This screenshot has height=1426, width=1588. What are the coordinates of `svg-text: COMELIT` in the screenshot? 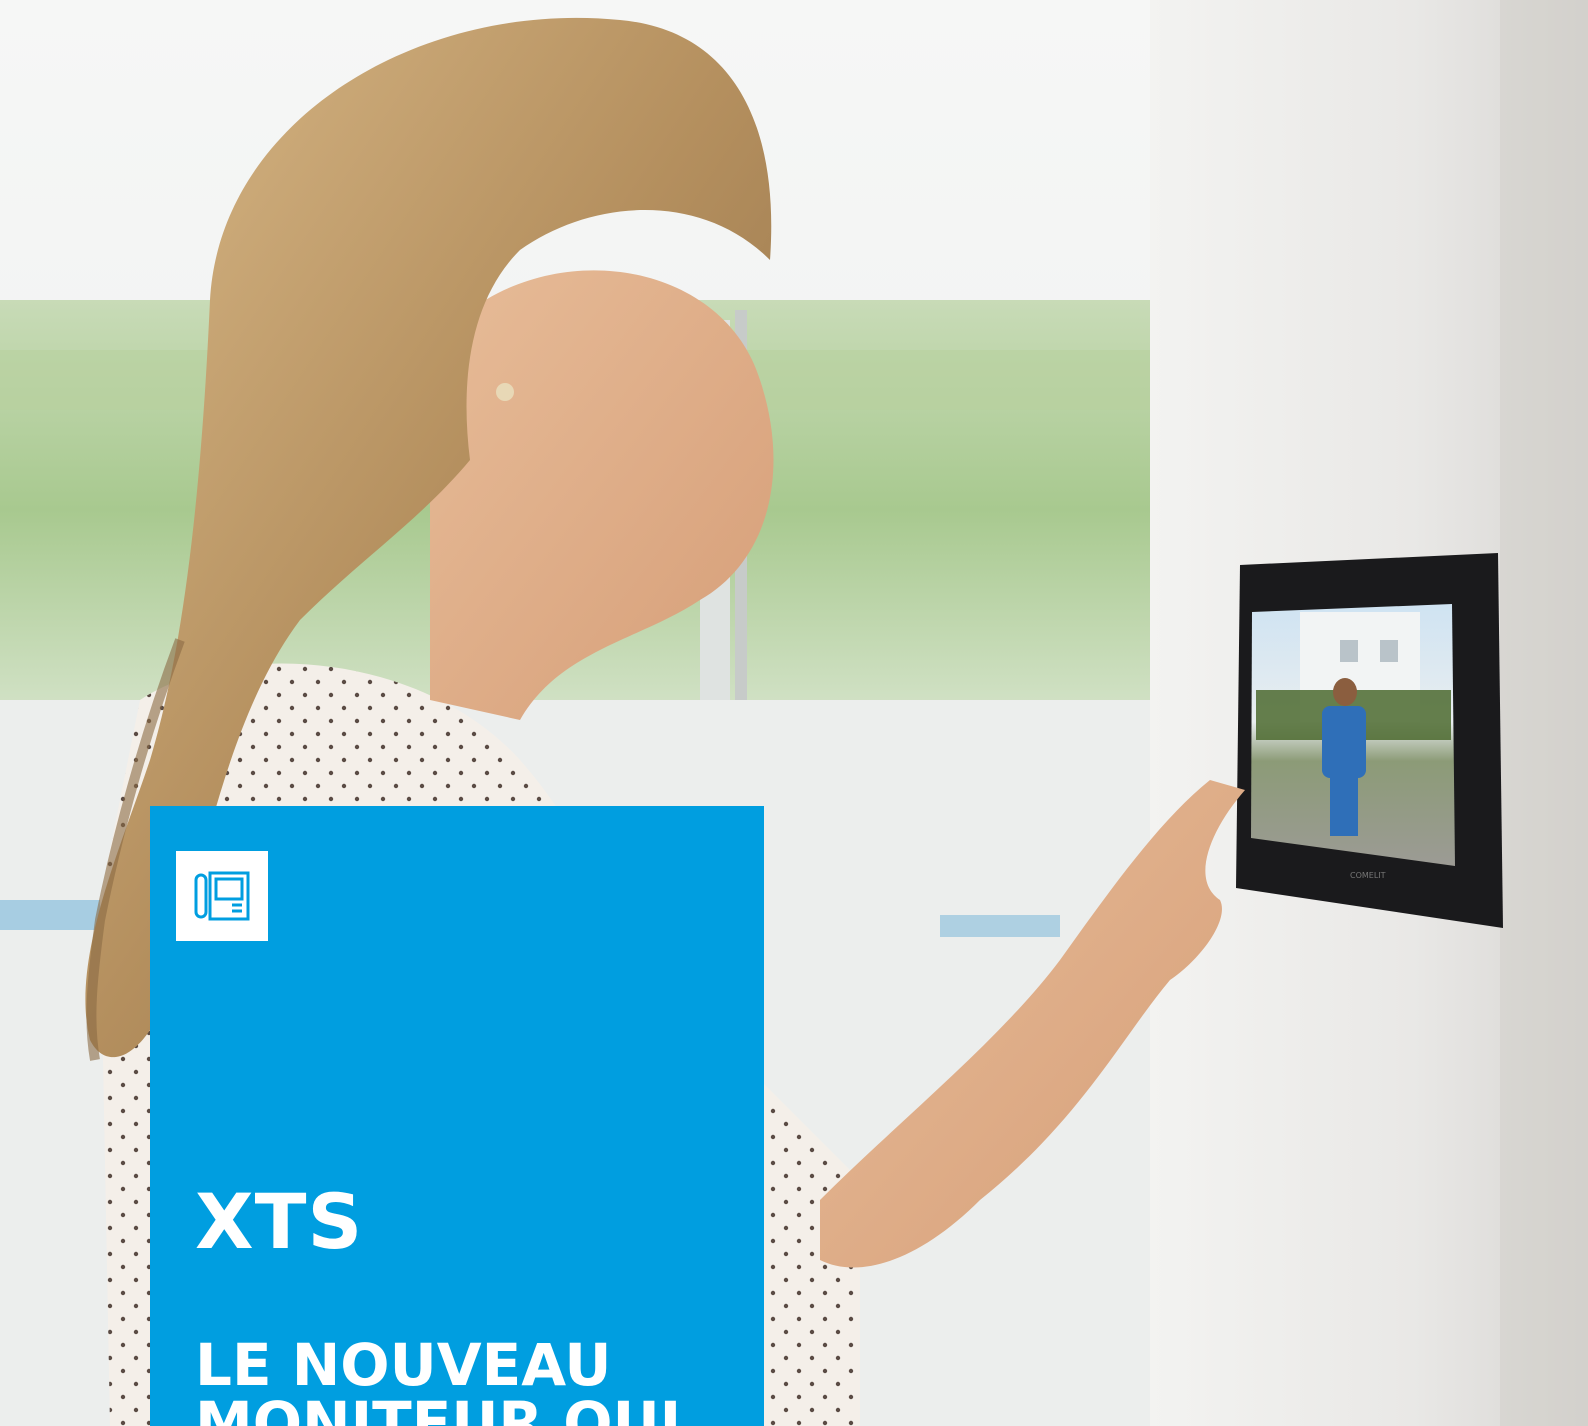 It's located at (1368, 875).